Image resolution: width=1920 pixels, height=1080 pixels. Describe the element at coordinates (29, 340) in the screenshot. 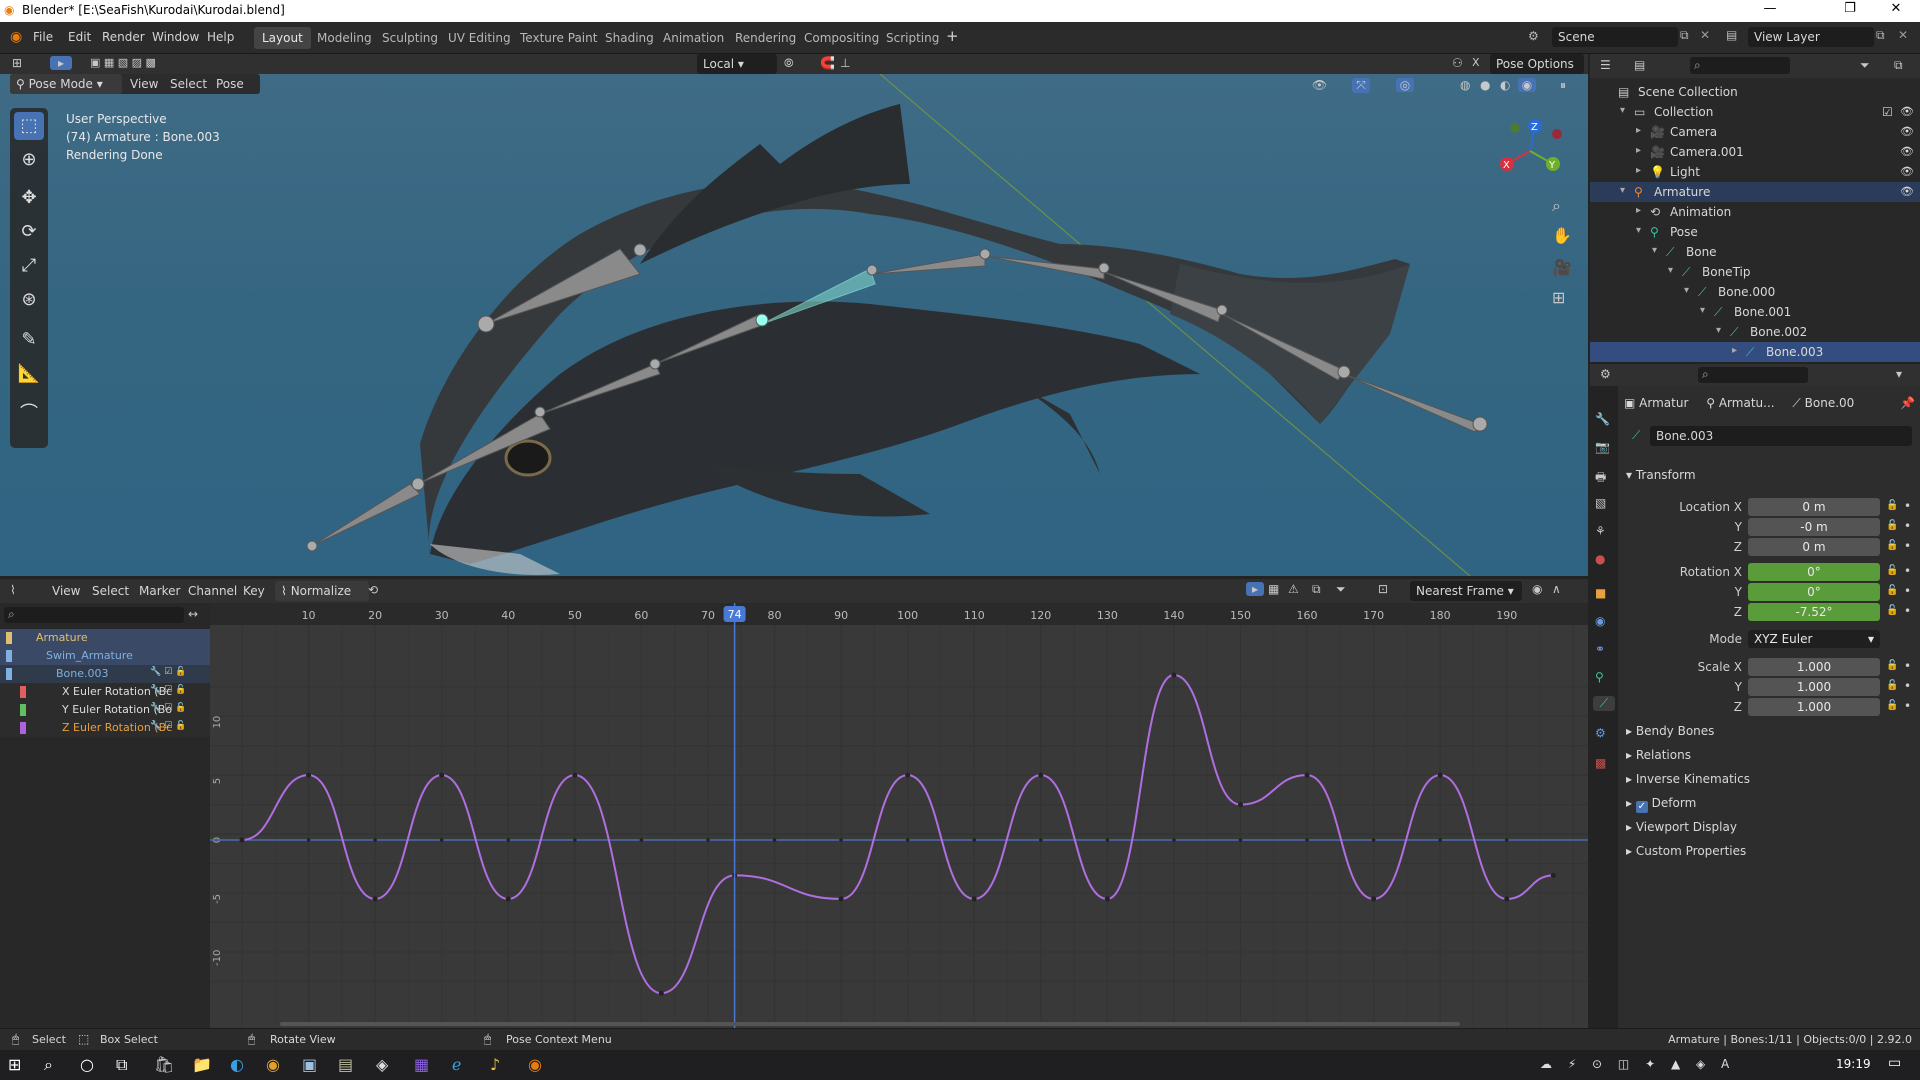

I see `annotate-tool-icon: ✎` at that location.